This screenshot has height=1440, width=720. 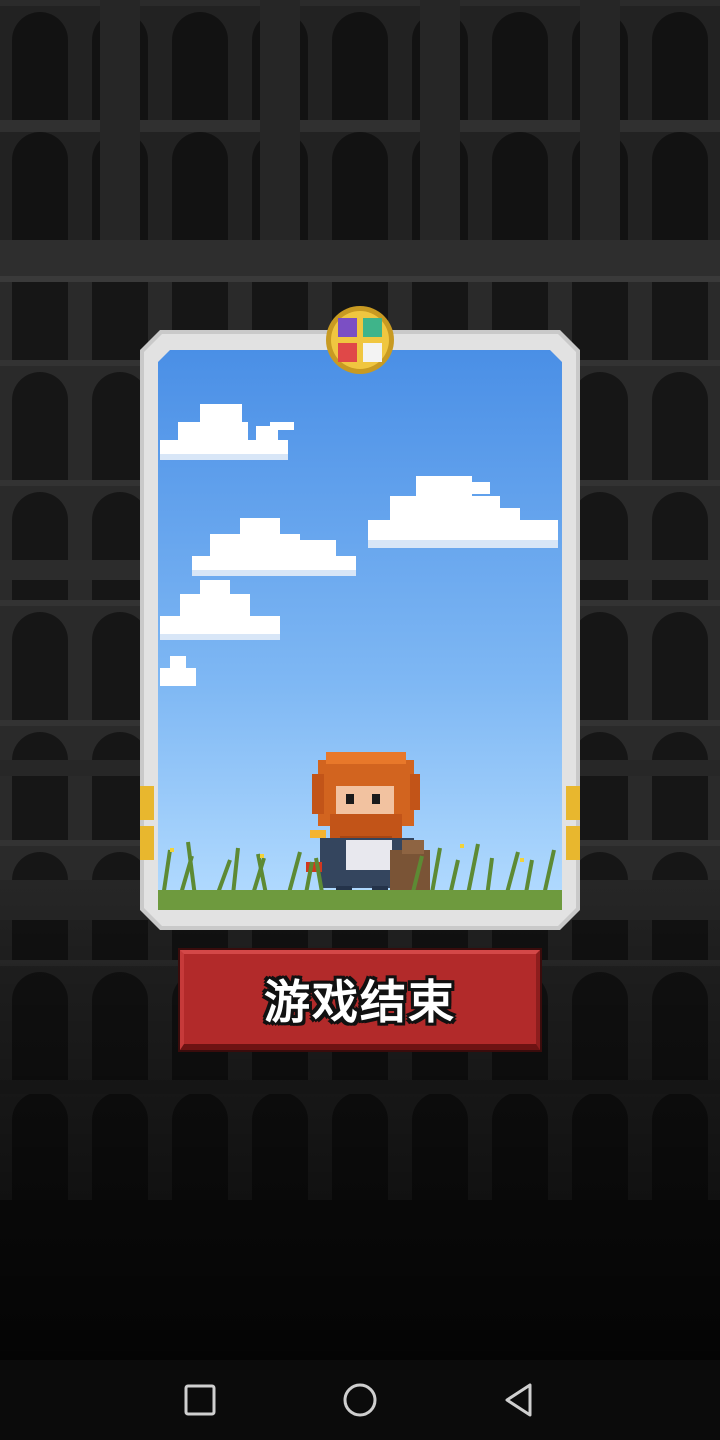 I want to click on game-over-button-label: 游戏结束, so click(x=360, y=1002).